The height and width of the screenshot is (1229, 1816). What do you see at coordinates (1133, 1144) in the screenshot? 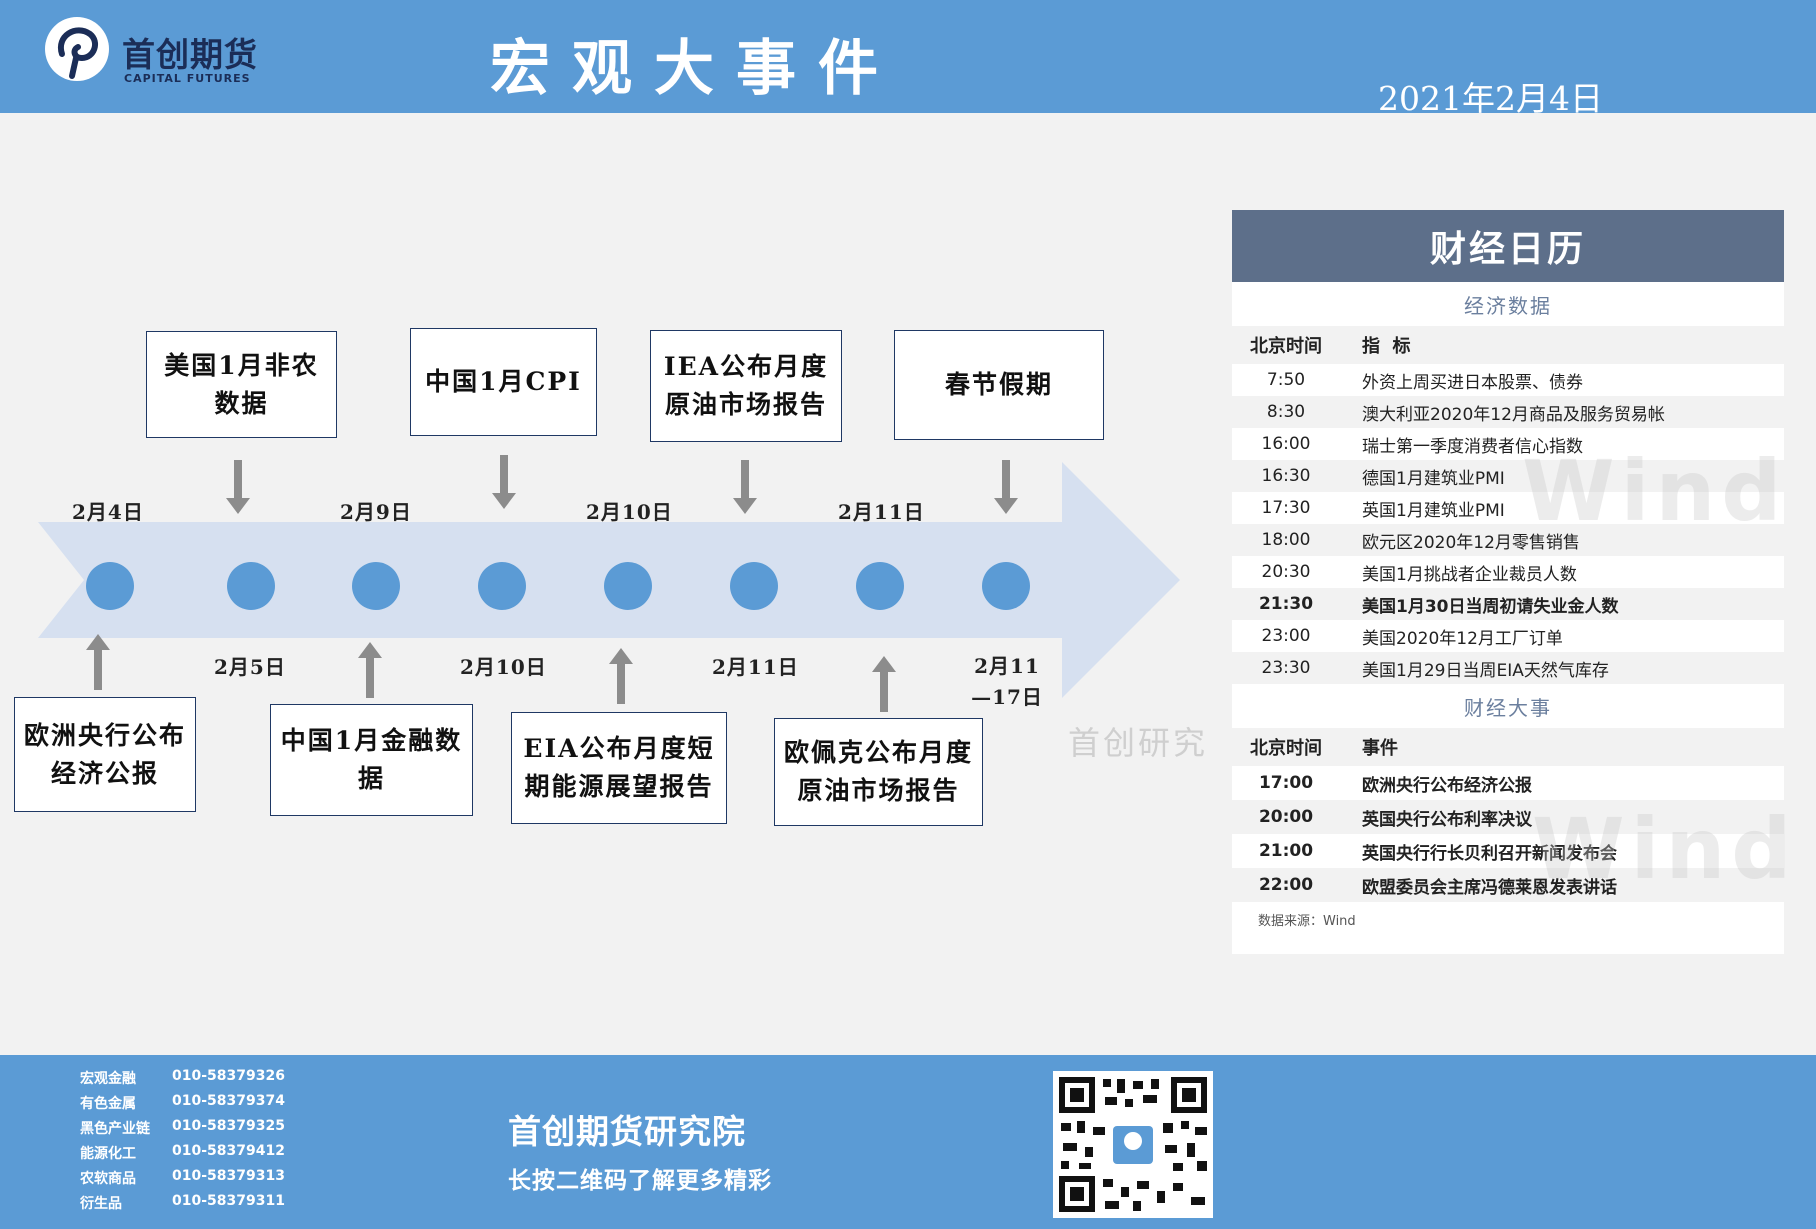
I see `qr-code-icon` at bounding box center [1133, 1144].